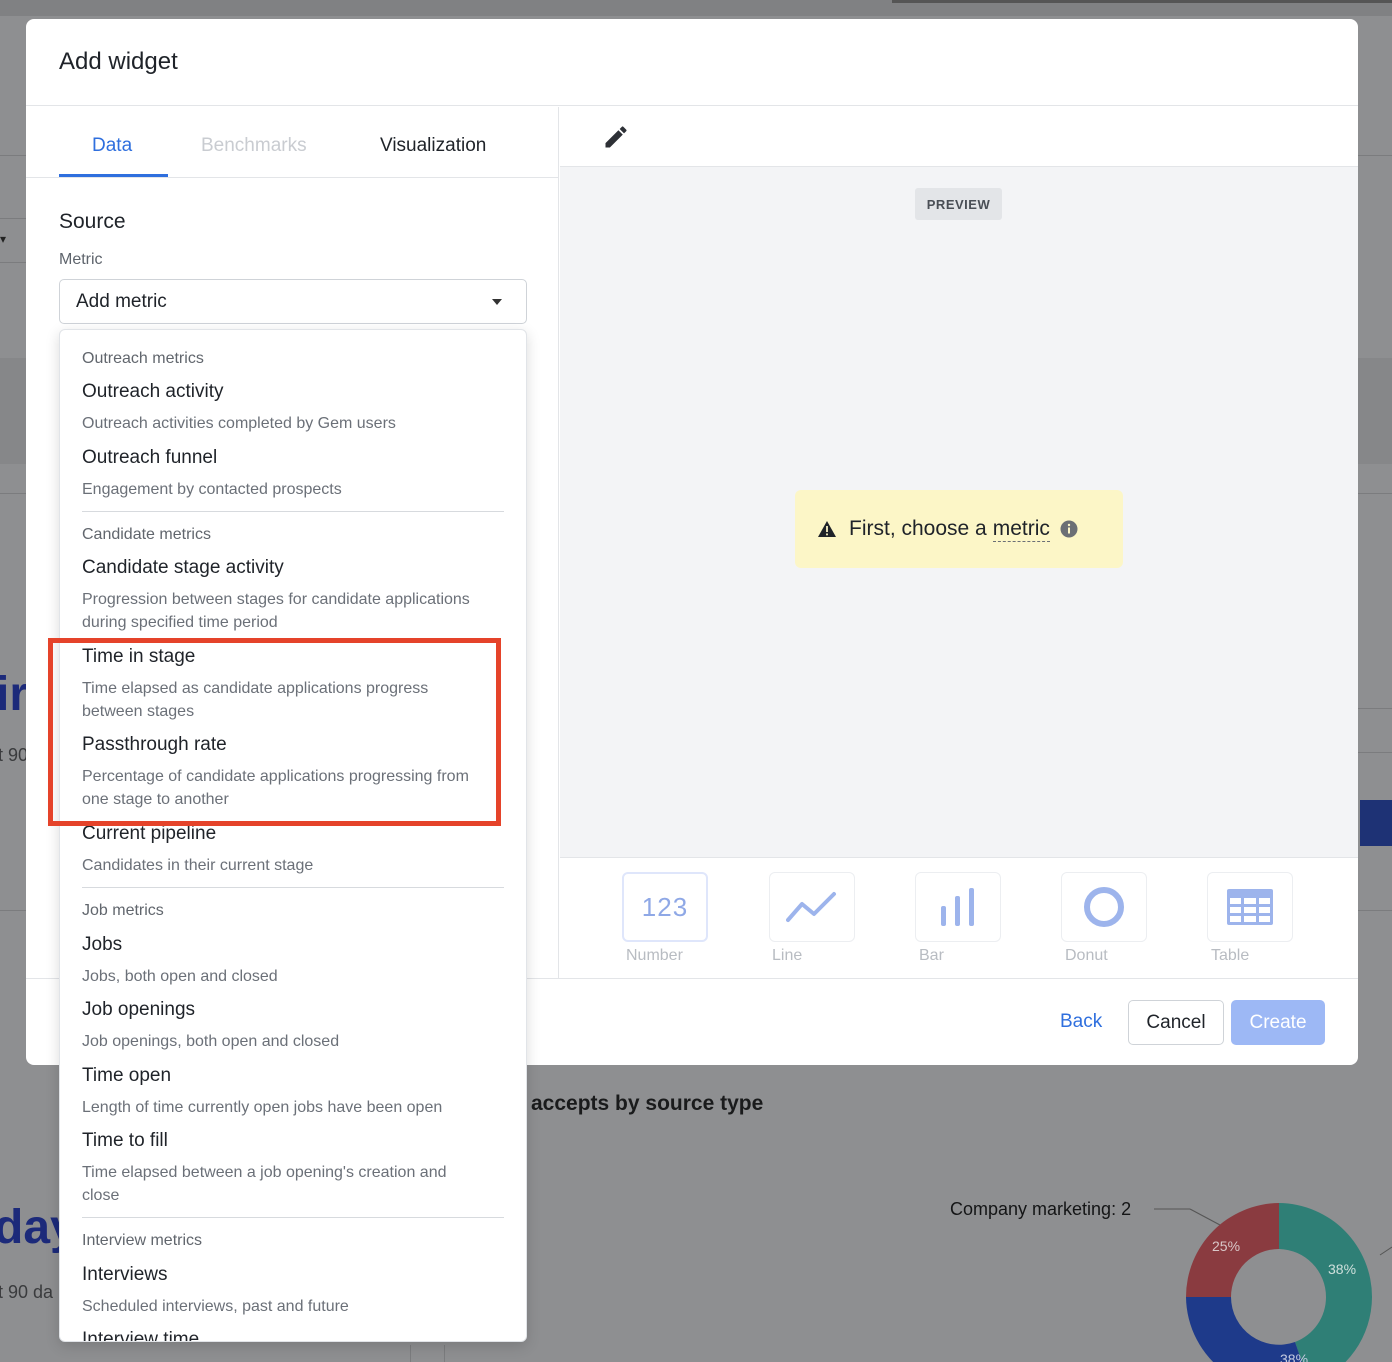  I want to click on viz-number-label: Number, so click(654, 955).